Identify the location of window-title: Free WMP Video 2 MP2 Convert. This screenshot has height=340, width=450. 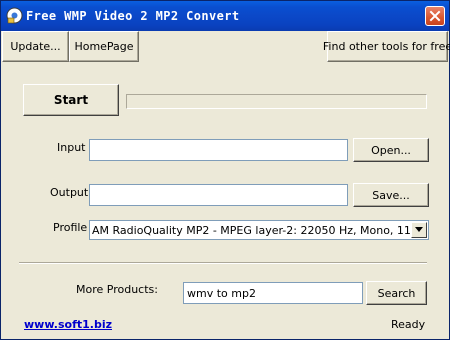
(133, 16).